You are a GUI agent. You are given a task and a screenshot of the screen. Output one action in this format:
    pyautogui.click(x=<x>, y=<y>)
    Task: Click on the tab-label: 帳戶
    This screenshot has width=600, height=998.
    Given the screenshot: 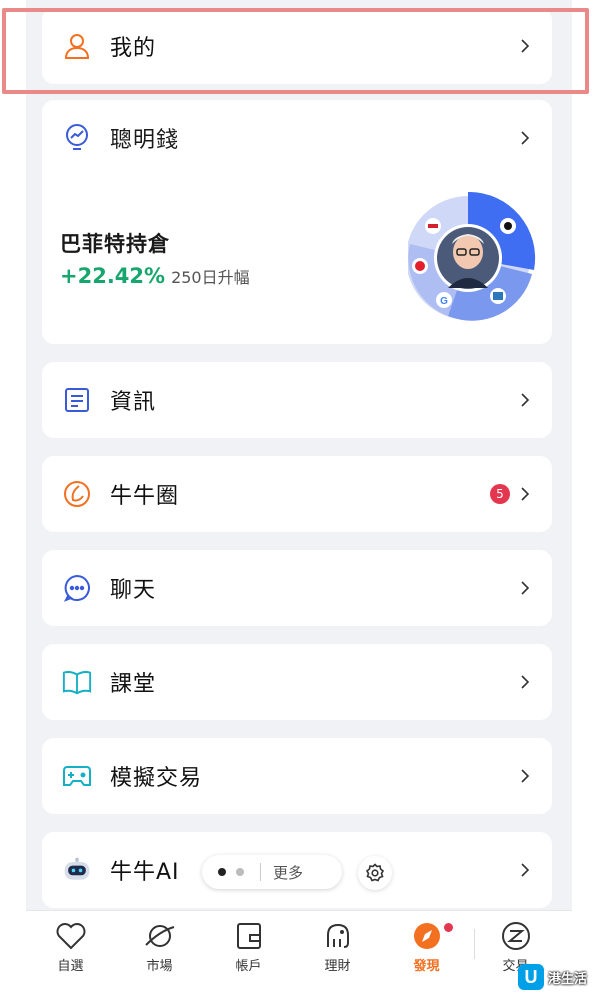 What is the action you would take?
    pyautogui.click(x=248, y=966)
    